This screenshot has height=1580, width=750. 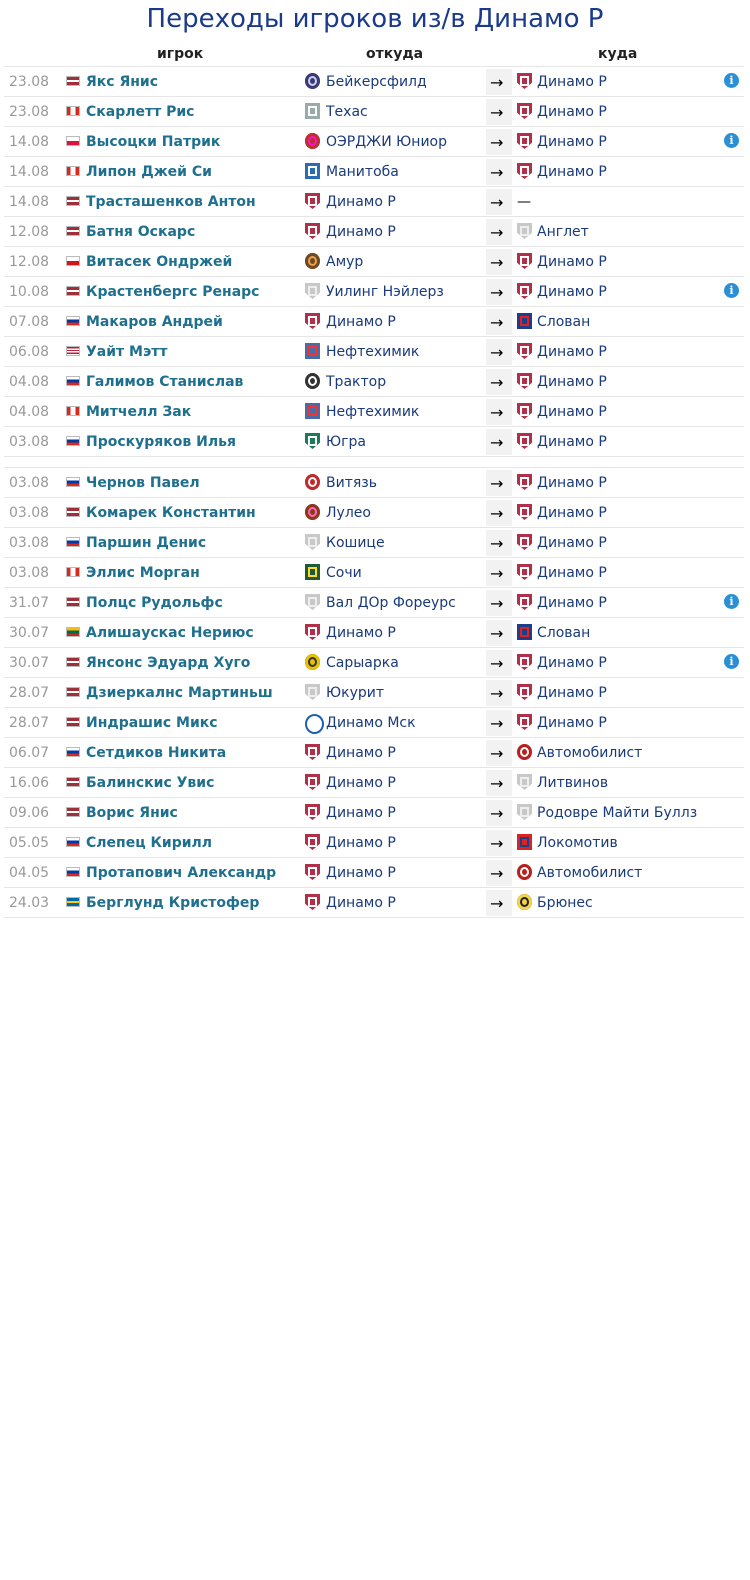 I want to click on player-link: Паршин Денис, so click(x=146, y=543).